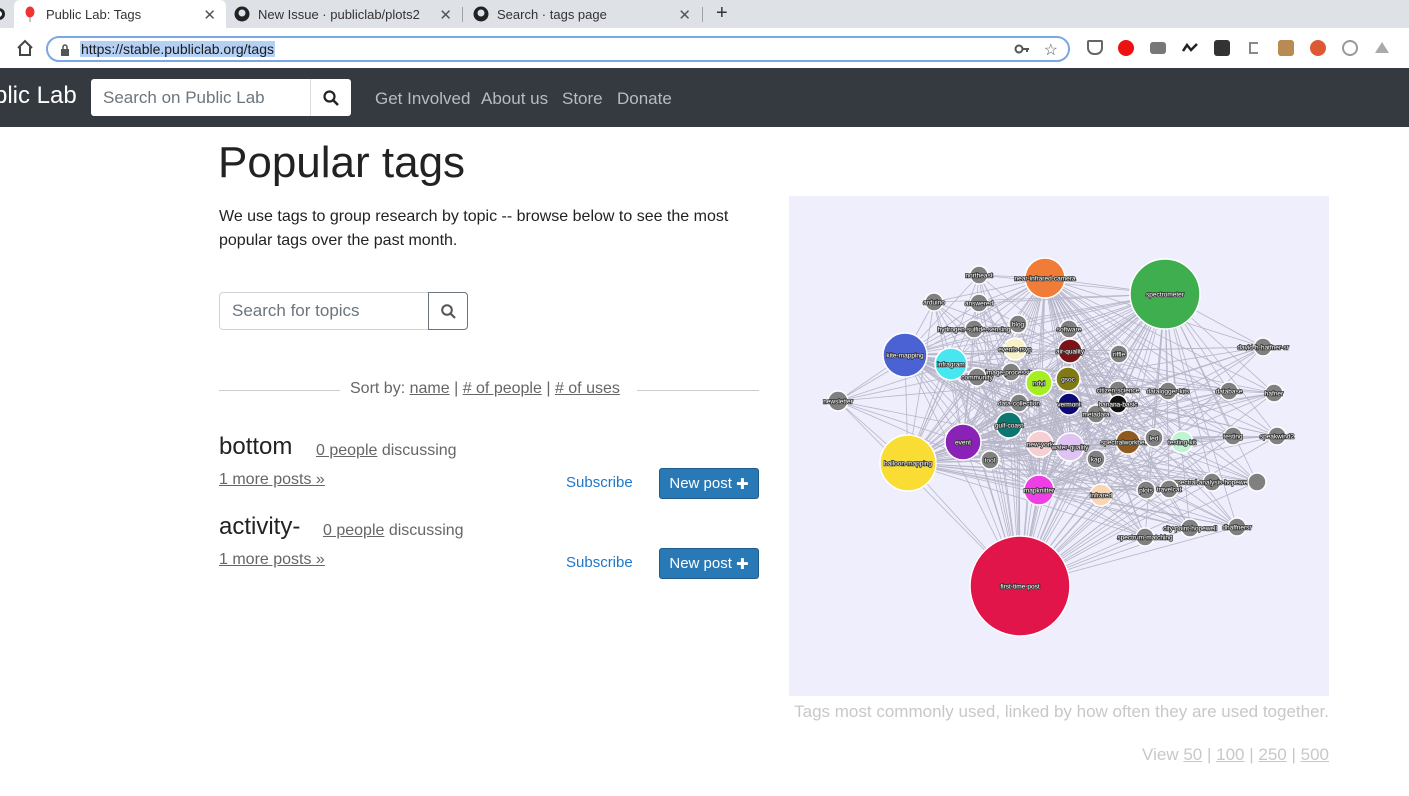  I want to click on graph-node: testing, so click(1233, 436).